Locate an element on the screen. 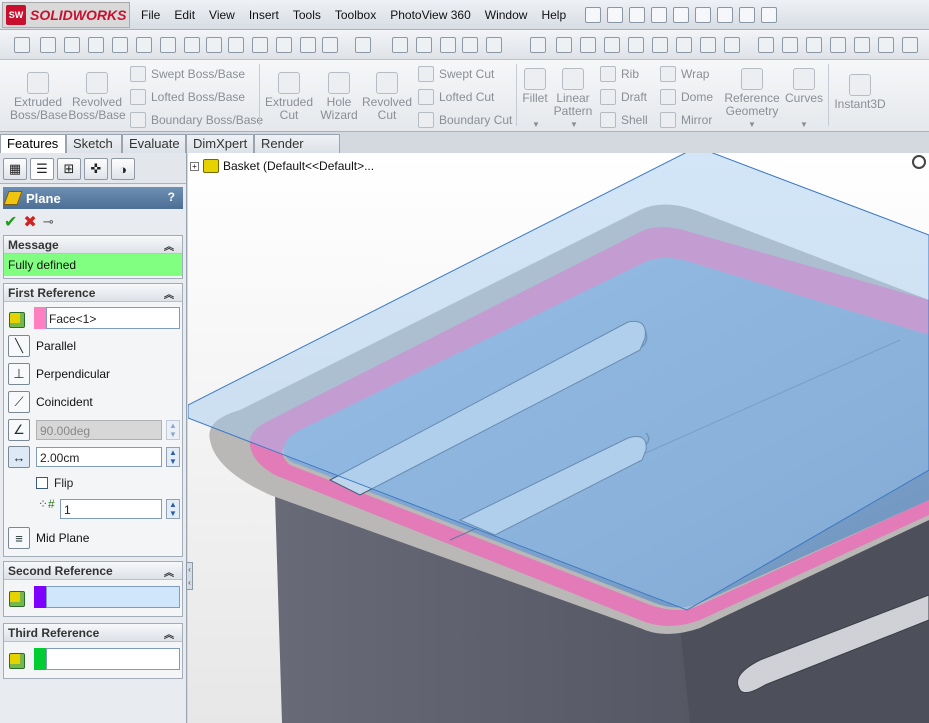 This screenshot has height=723, width=929. configuration-manager-tab: ⊞ is located at coordinates (69, 169).